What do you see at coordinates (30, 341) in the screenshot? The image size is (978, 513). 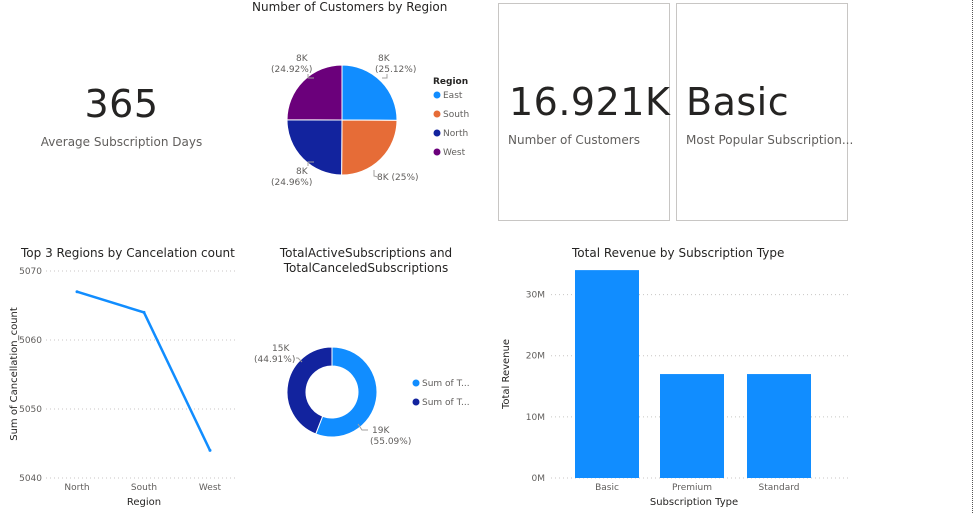 I see `line-ytick-5060: 5060` at bounding box center [30, 341].